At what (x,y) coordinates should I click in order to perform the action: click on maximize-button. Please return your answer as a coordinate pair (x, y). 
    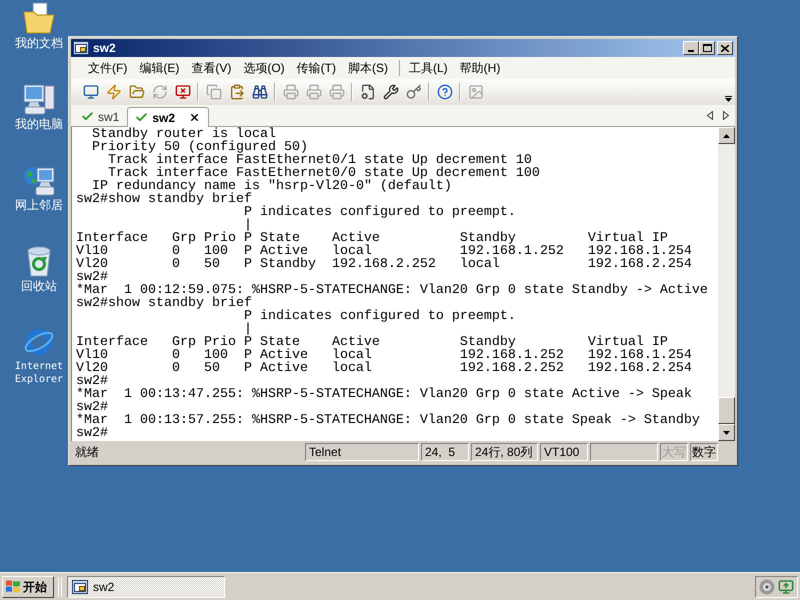
    Looking at the image, I should click on (707, 48).